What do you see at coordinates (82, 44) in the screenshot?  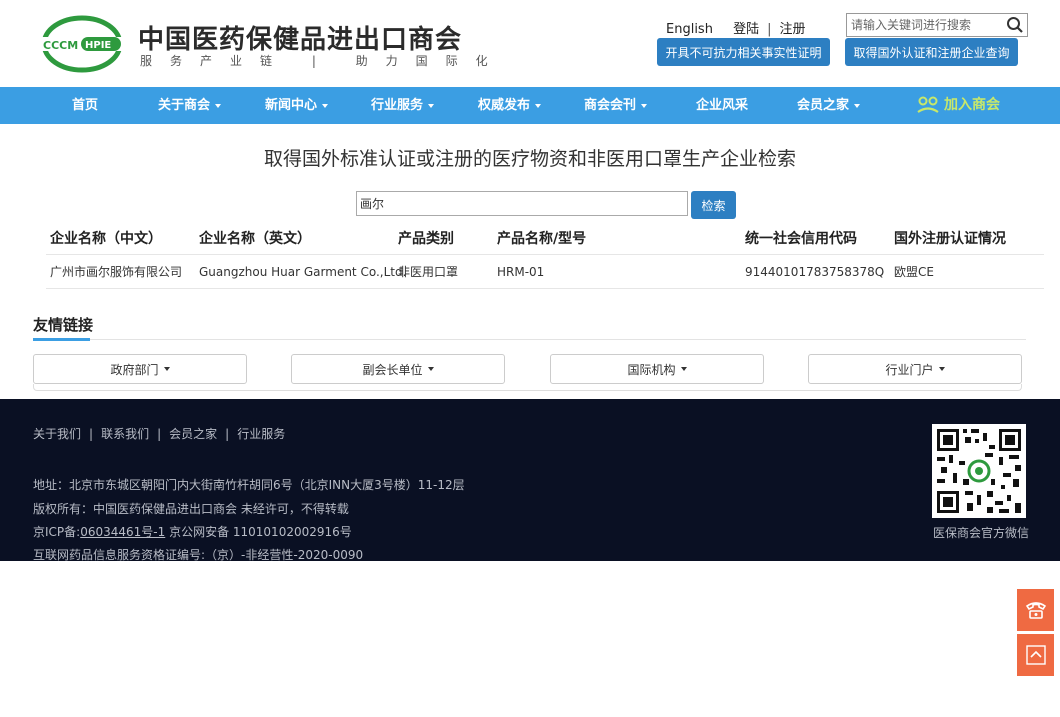 I see `cccm-logo: CCCM HPIE` at bounding box center [82, 44].